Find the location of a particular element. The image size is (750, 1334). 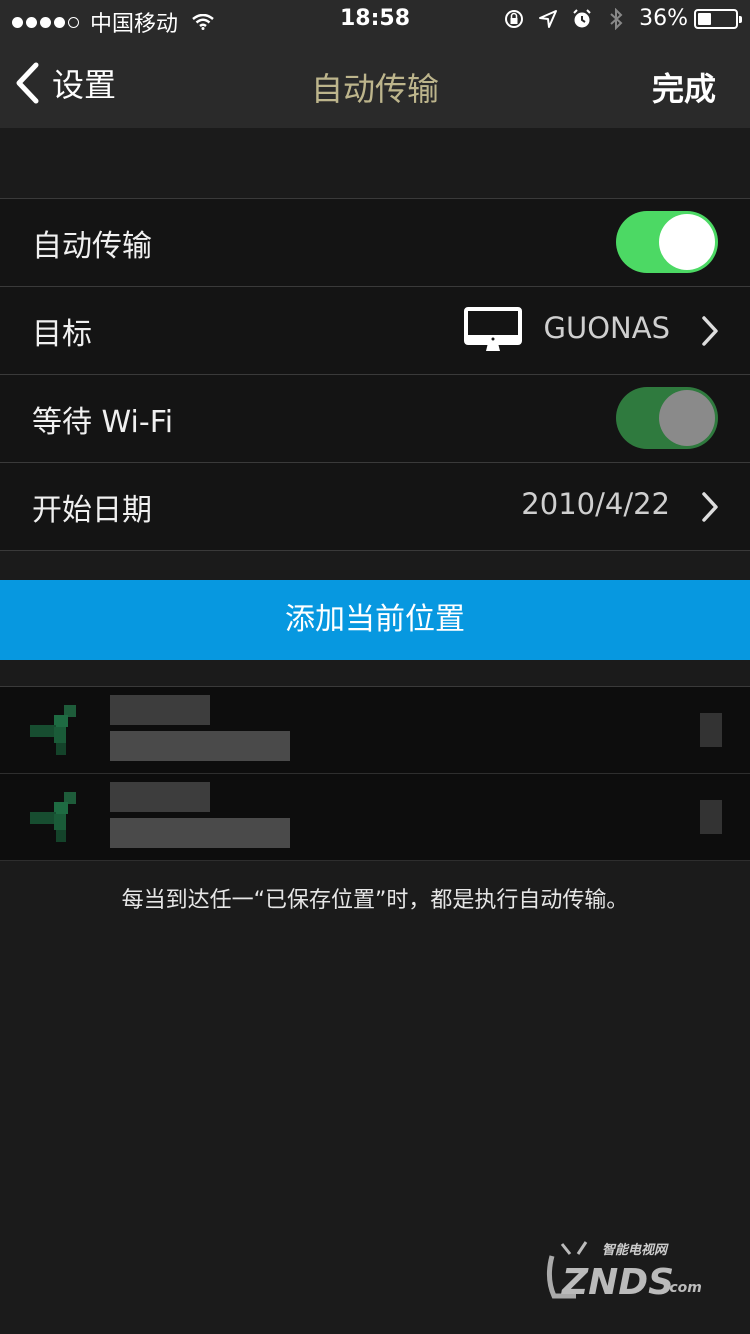

setting-row-auto-transfer: 自动传输 is located at coordinates (375, 243).